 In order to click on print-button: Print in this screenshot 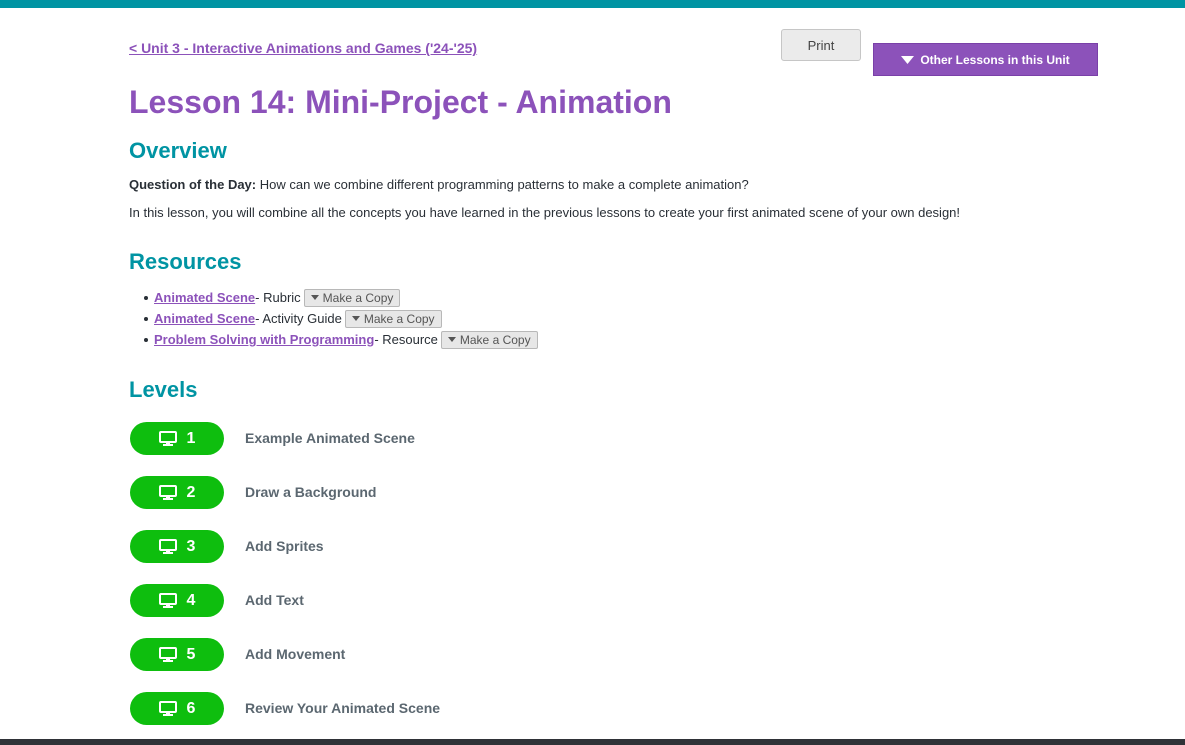, I will do `click(821, 45)`.